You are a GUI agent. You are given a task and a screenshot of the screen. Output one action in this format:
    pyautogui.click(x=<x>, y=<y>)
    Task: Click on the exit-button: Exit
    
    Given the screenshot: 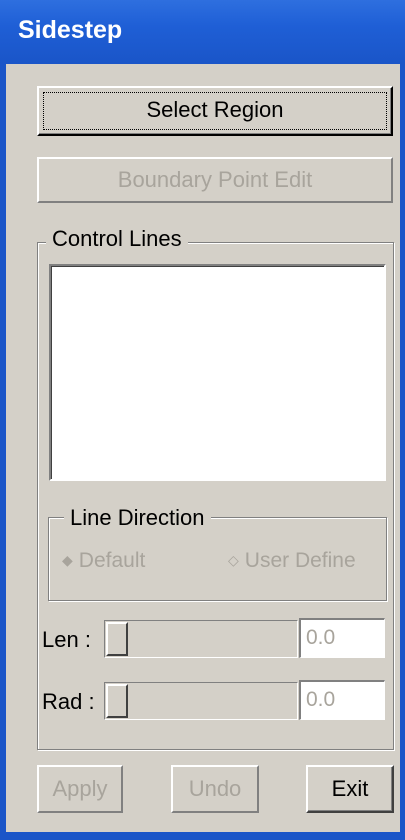 What is the action you would take?
    pyautogui.click(x=350, y=789)
    